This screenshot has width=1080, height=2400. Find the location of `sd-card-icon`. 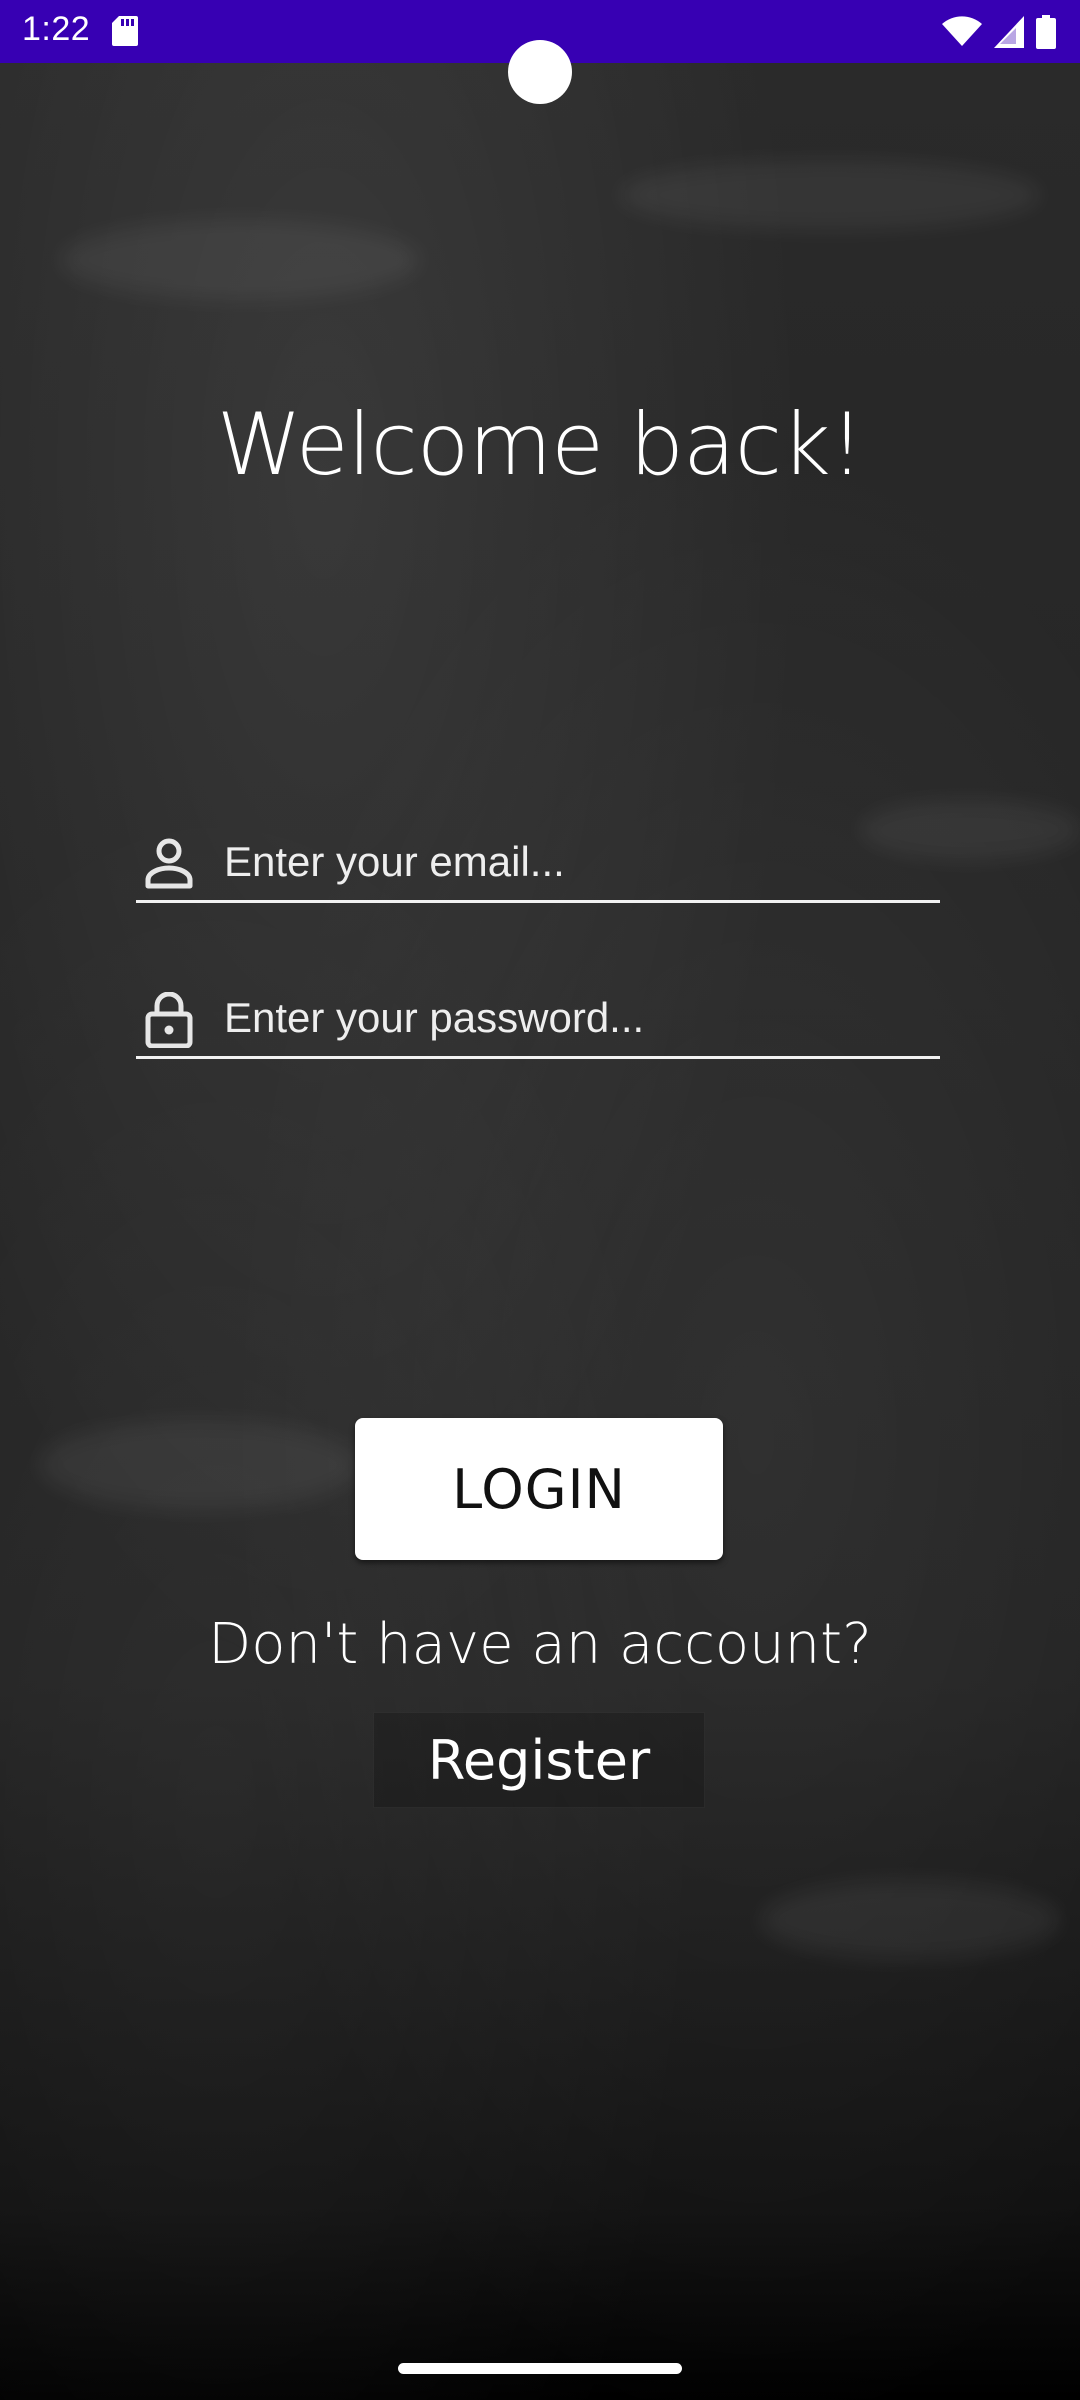

sd-card-icon is located at coordinates (125, 31).